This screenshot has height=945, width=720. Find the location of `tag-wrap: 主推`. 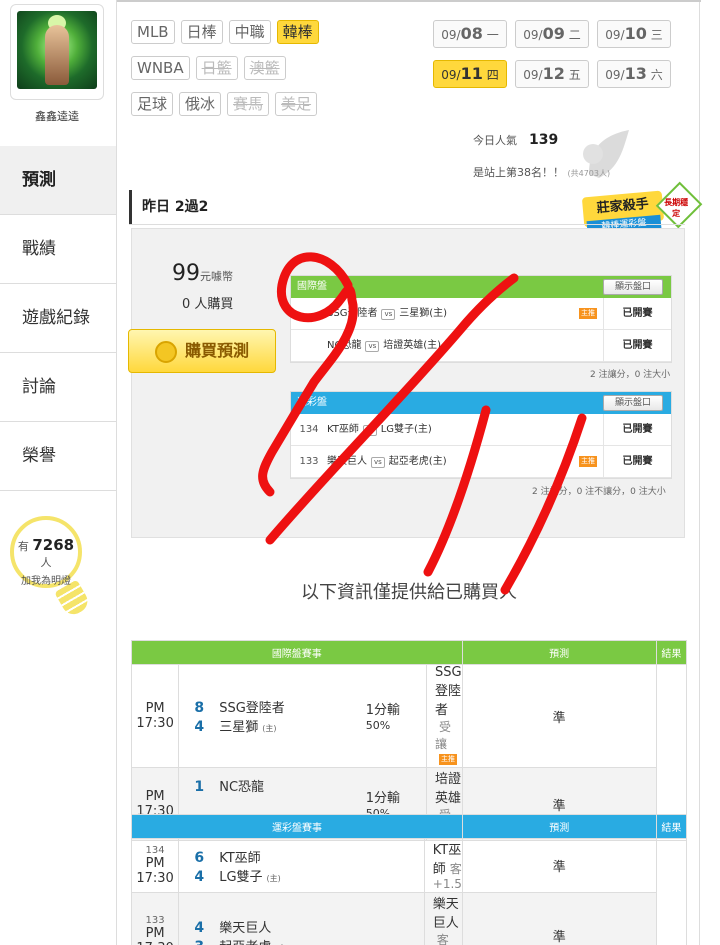

tag-wrap: 主推 is located at coordinates (591, 314).